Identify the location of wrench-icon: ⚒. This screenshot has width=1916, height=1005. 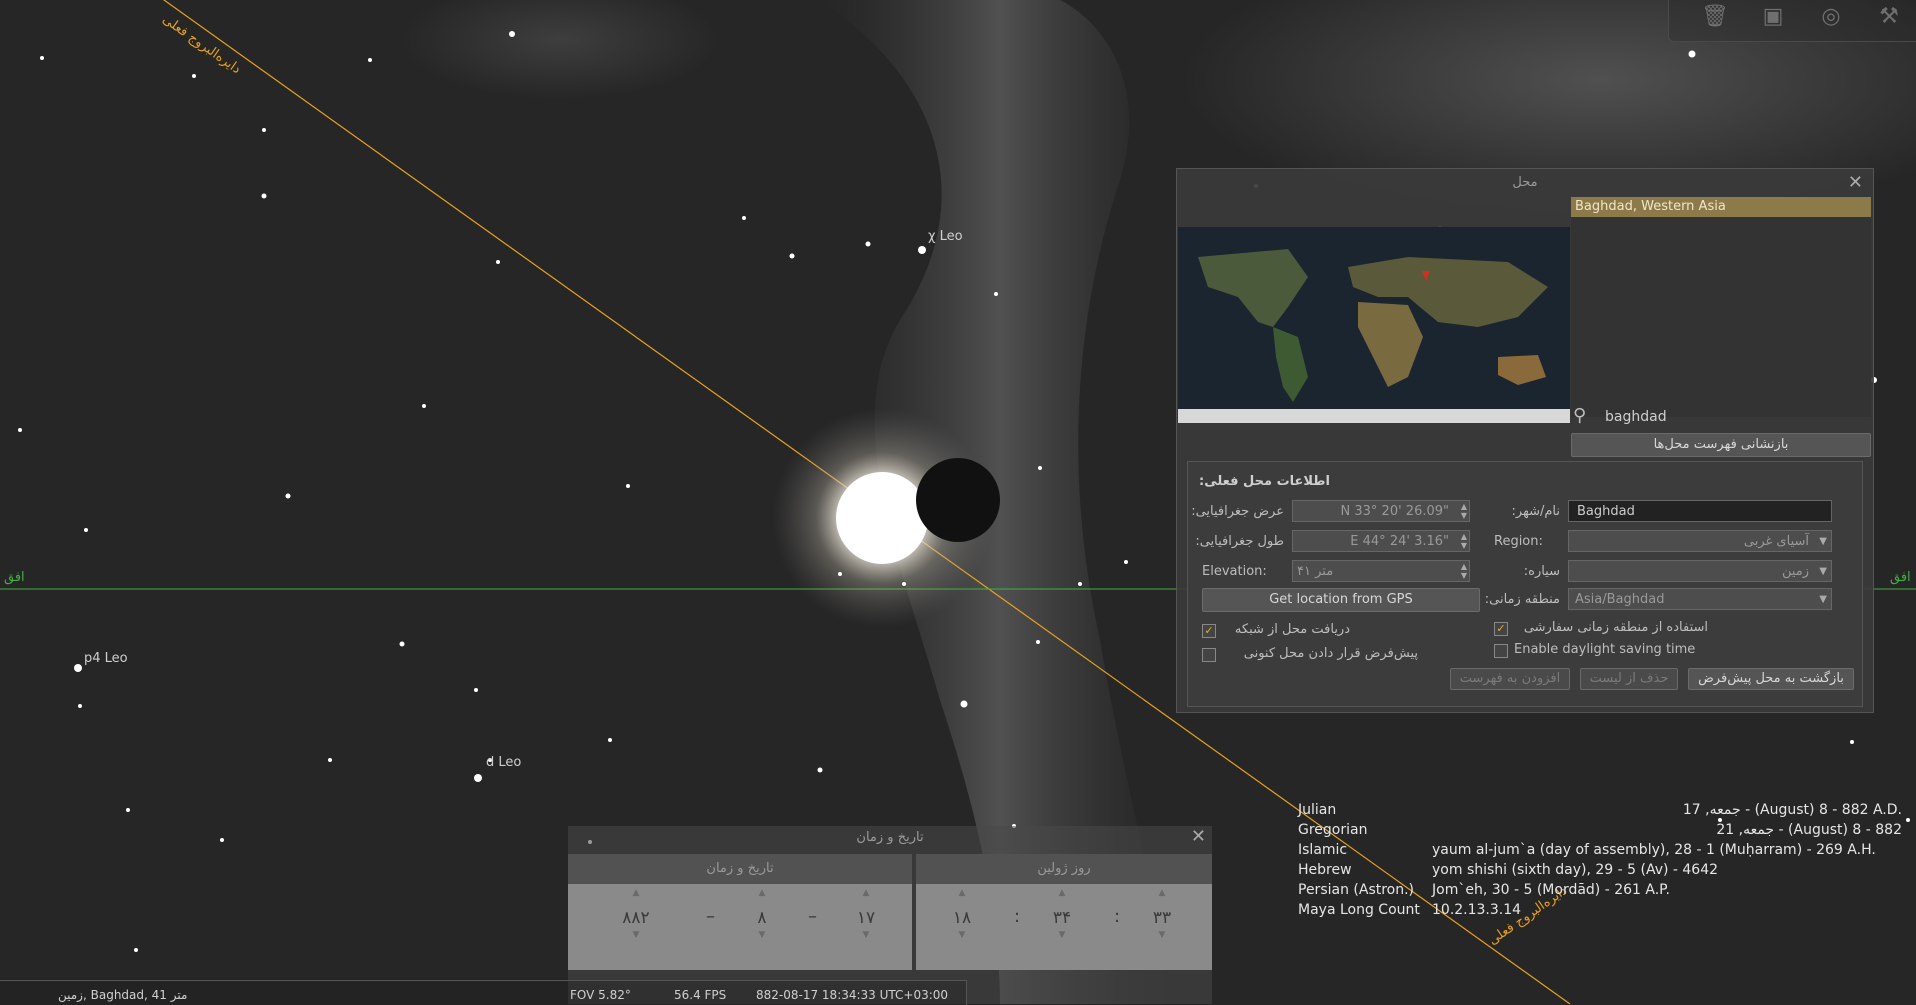
(1889, 17).